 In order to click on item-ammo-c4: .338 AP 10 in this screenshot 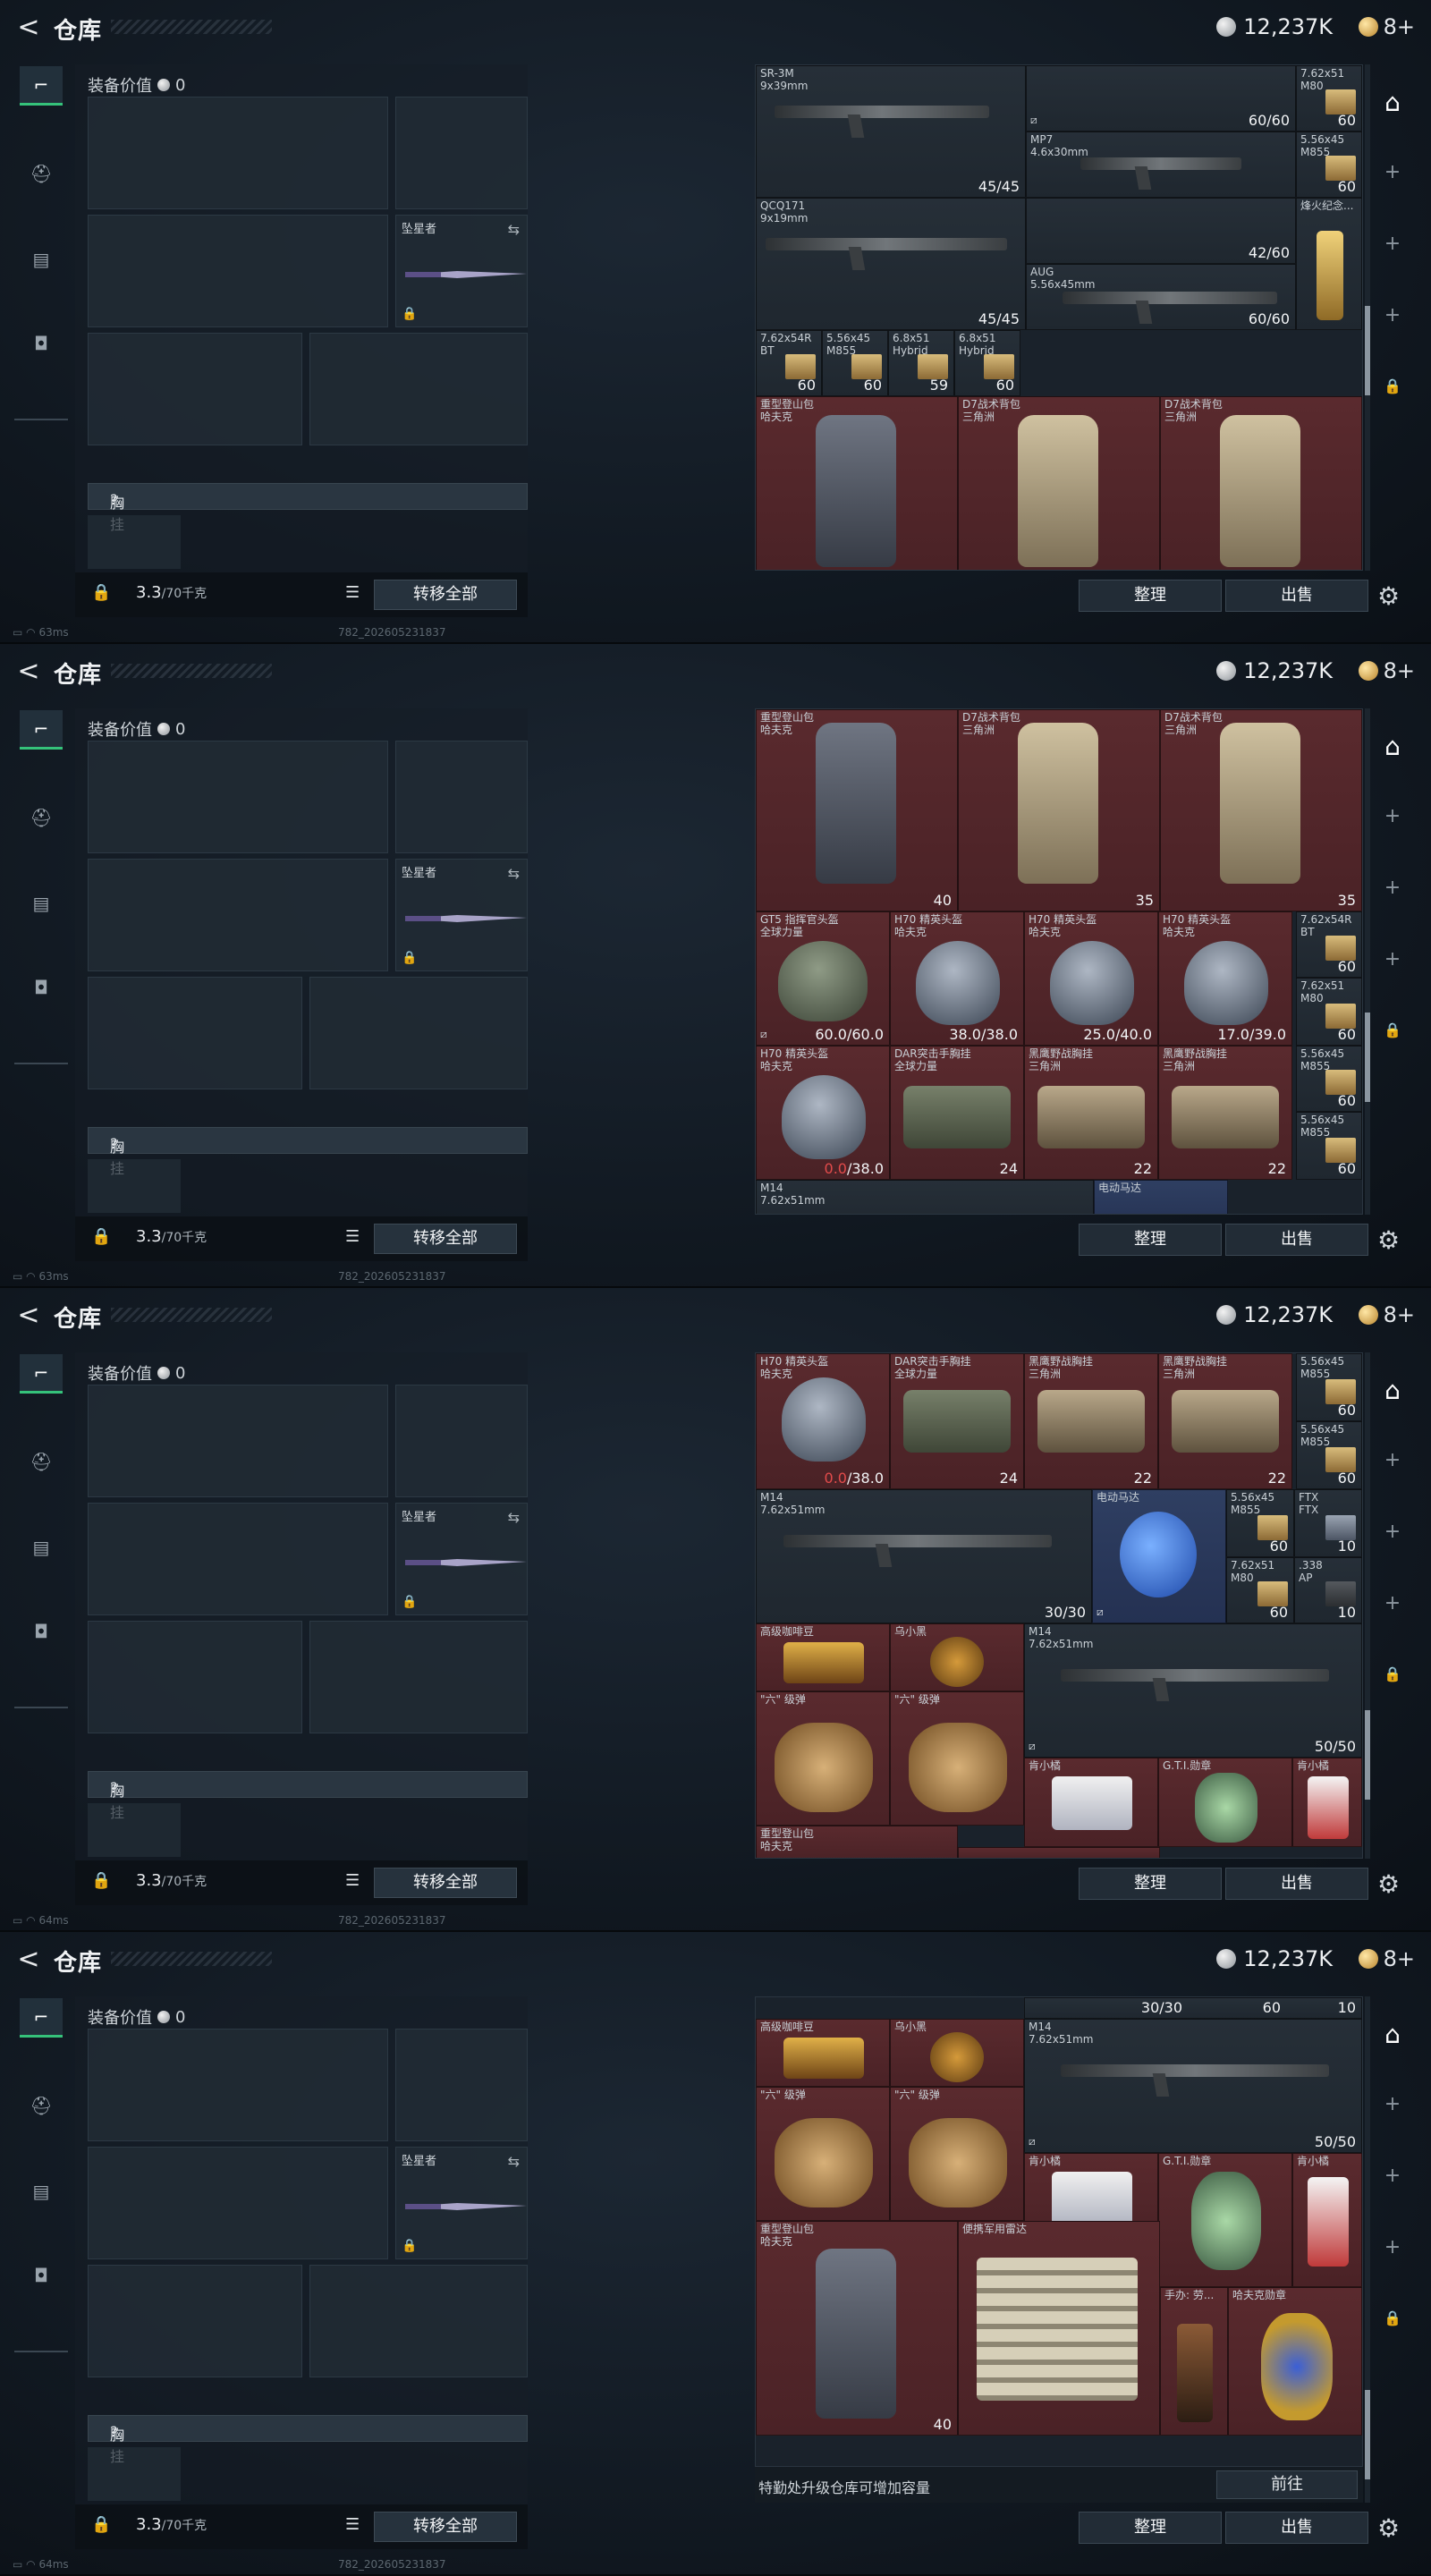, I will do `click(1328, 1590)`.